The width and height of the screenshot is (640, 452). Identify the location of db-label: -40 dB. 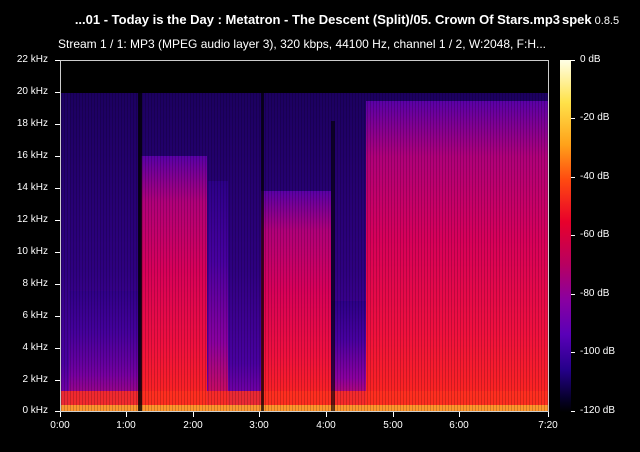
(595, 176).